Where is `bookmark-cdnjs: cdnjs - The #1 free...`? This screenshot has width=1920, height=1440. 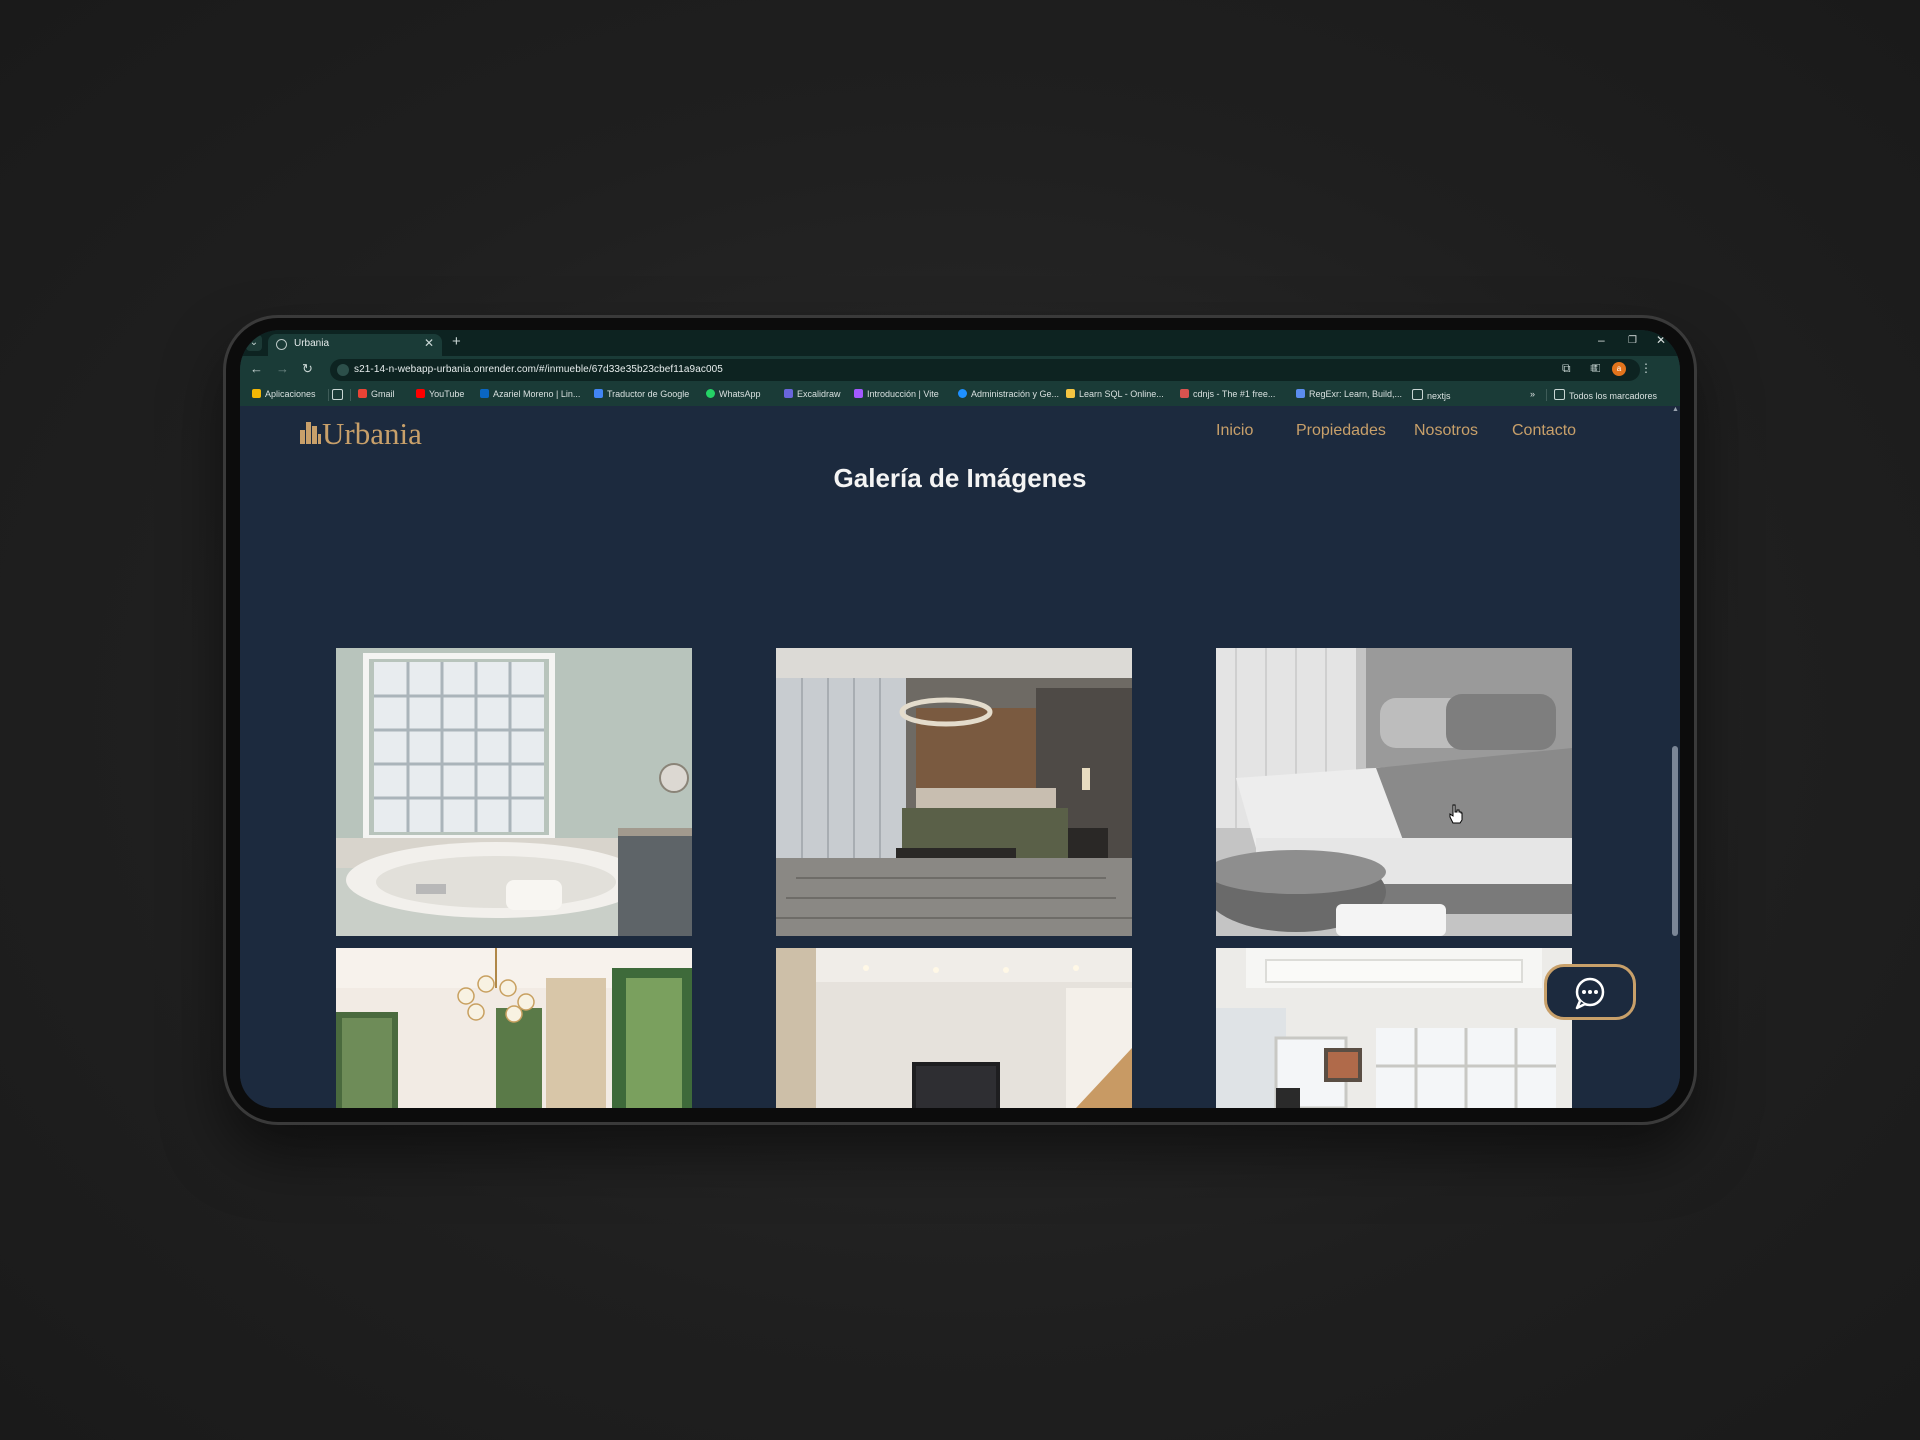 bookmark-cdnjs: cdnjs - The #1 free... is located at coordinates (1227, 394).